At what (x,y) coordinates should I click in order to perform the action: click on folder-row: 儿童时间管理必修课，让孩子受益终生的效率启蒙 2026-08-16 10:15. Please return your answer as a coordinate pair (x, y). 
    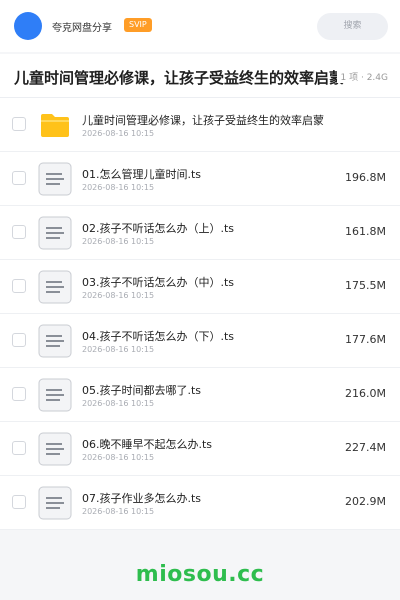
    Looking at the image, I should click on (200, 125).